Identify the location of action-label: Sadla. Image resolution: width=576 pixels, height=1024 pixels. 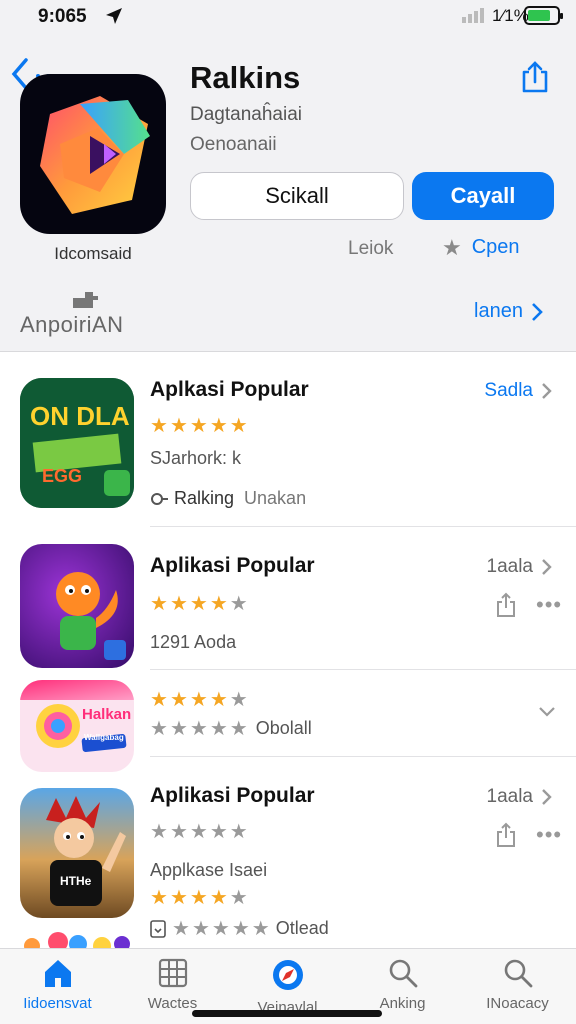
(508, 390).